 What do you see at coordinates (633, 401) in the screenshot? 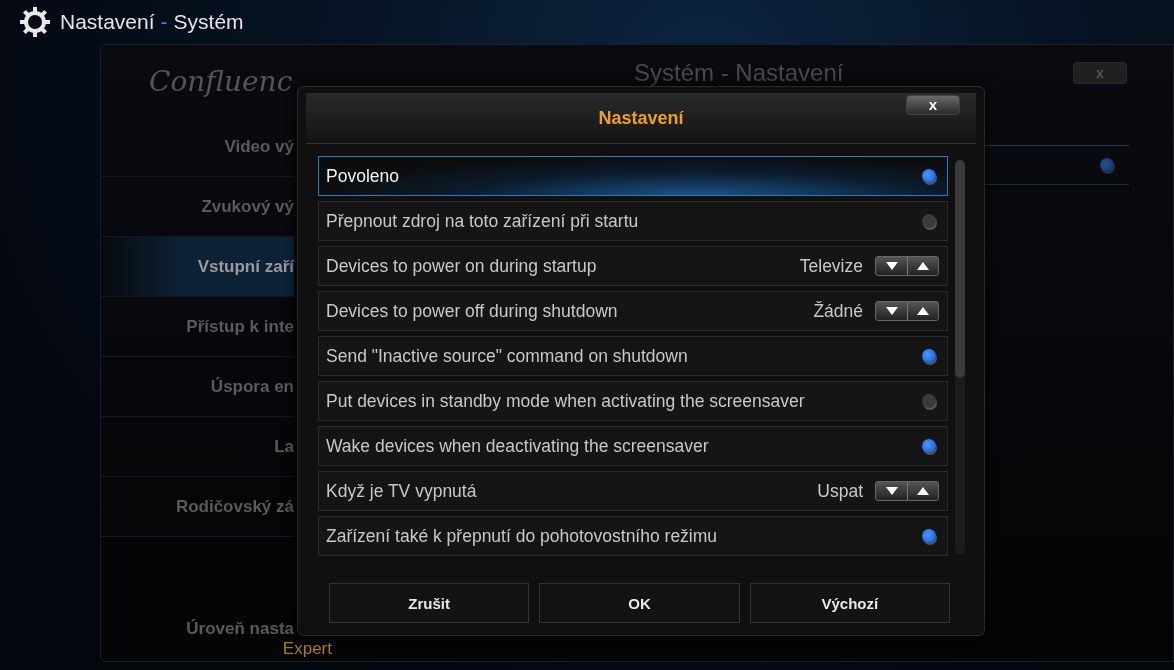
I see `setting-row: Put devices in standby mode when activating the screensaver` at bounding box center [633, 401].